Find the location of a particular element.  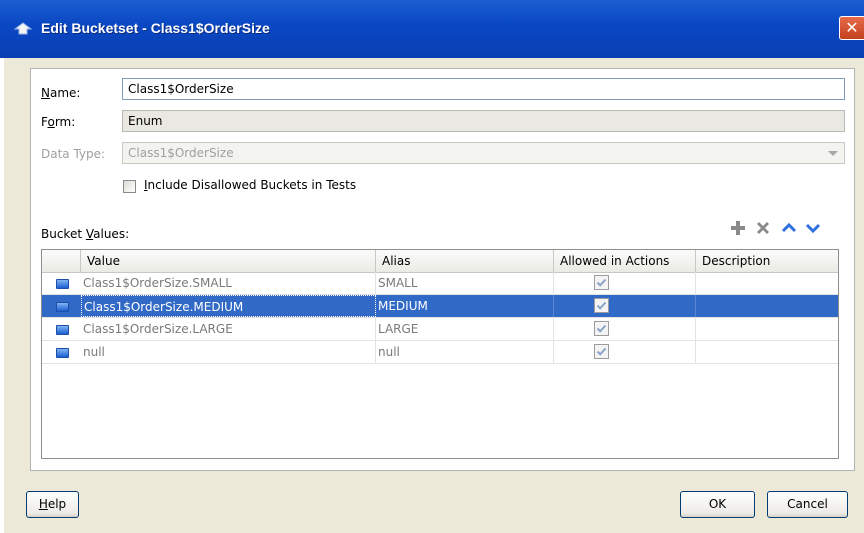

table-row: Class1$OrderSize.LARGE LARGE is located at coordinates (440, 329).